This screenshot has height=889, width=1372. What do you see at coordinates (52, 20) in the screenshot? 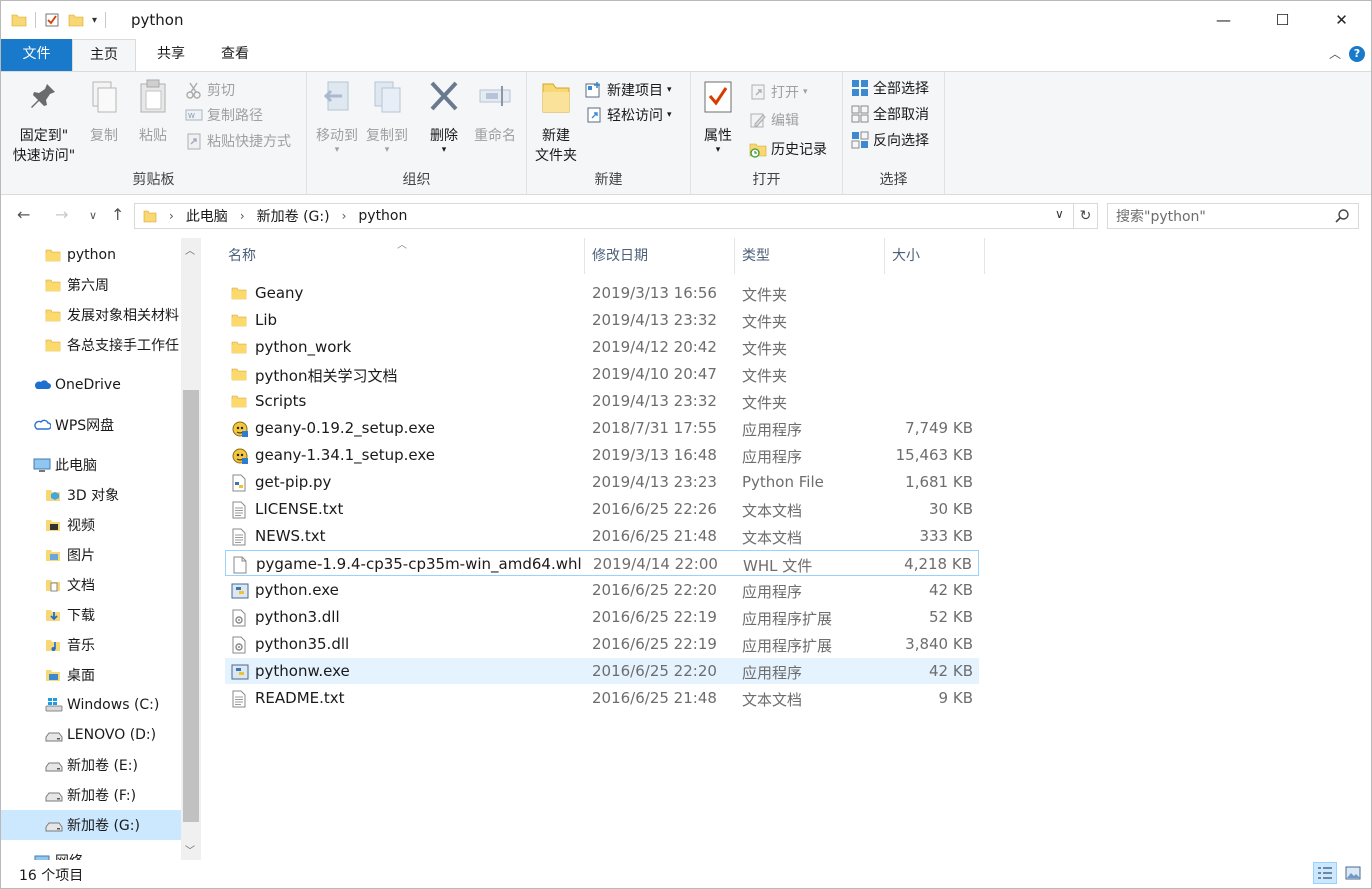
I see `properties-icon` at bounding box center [52, 20].